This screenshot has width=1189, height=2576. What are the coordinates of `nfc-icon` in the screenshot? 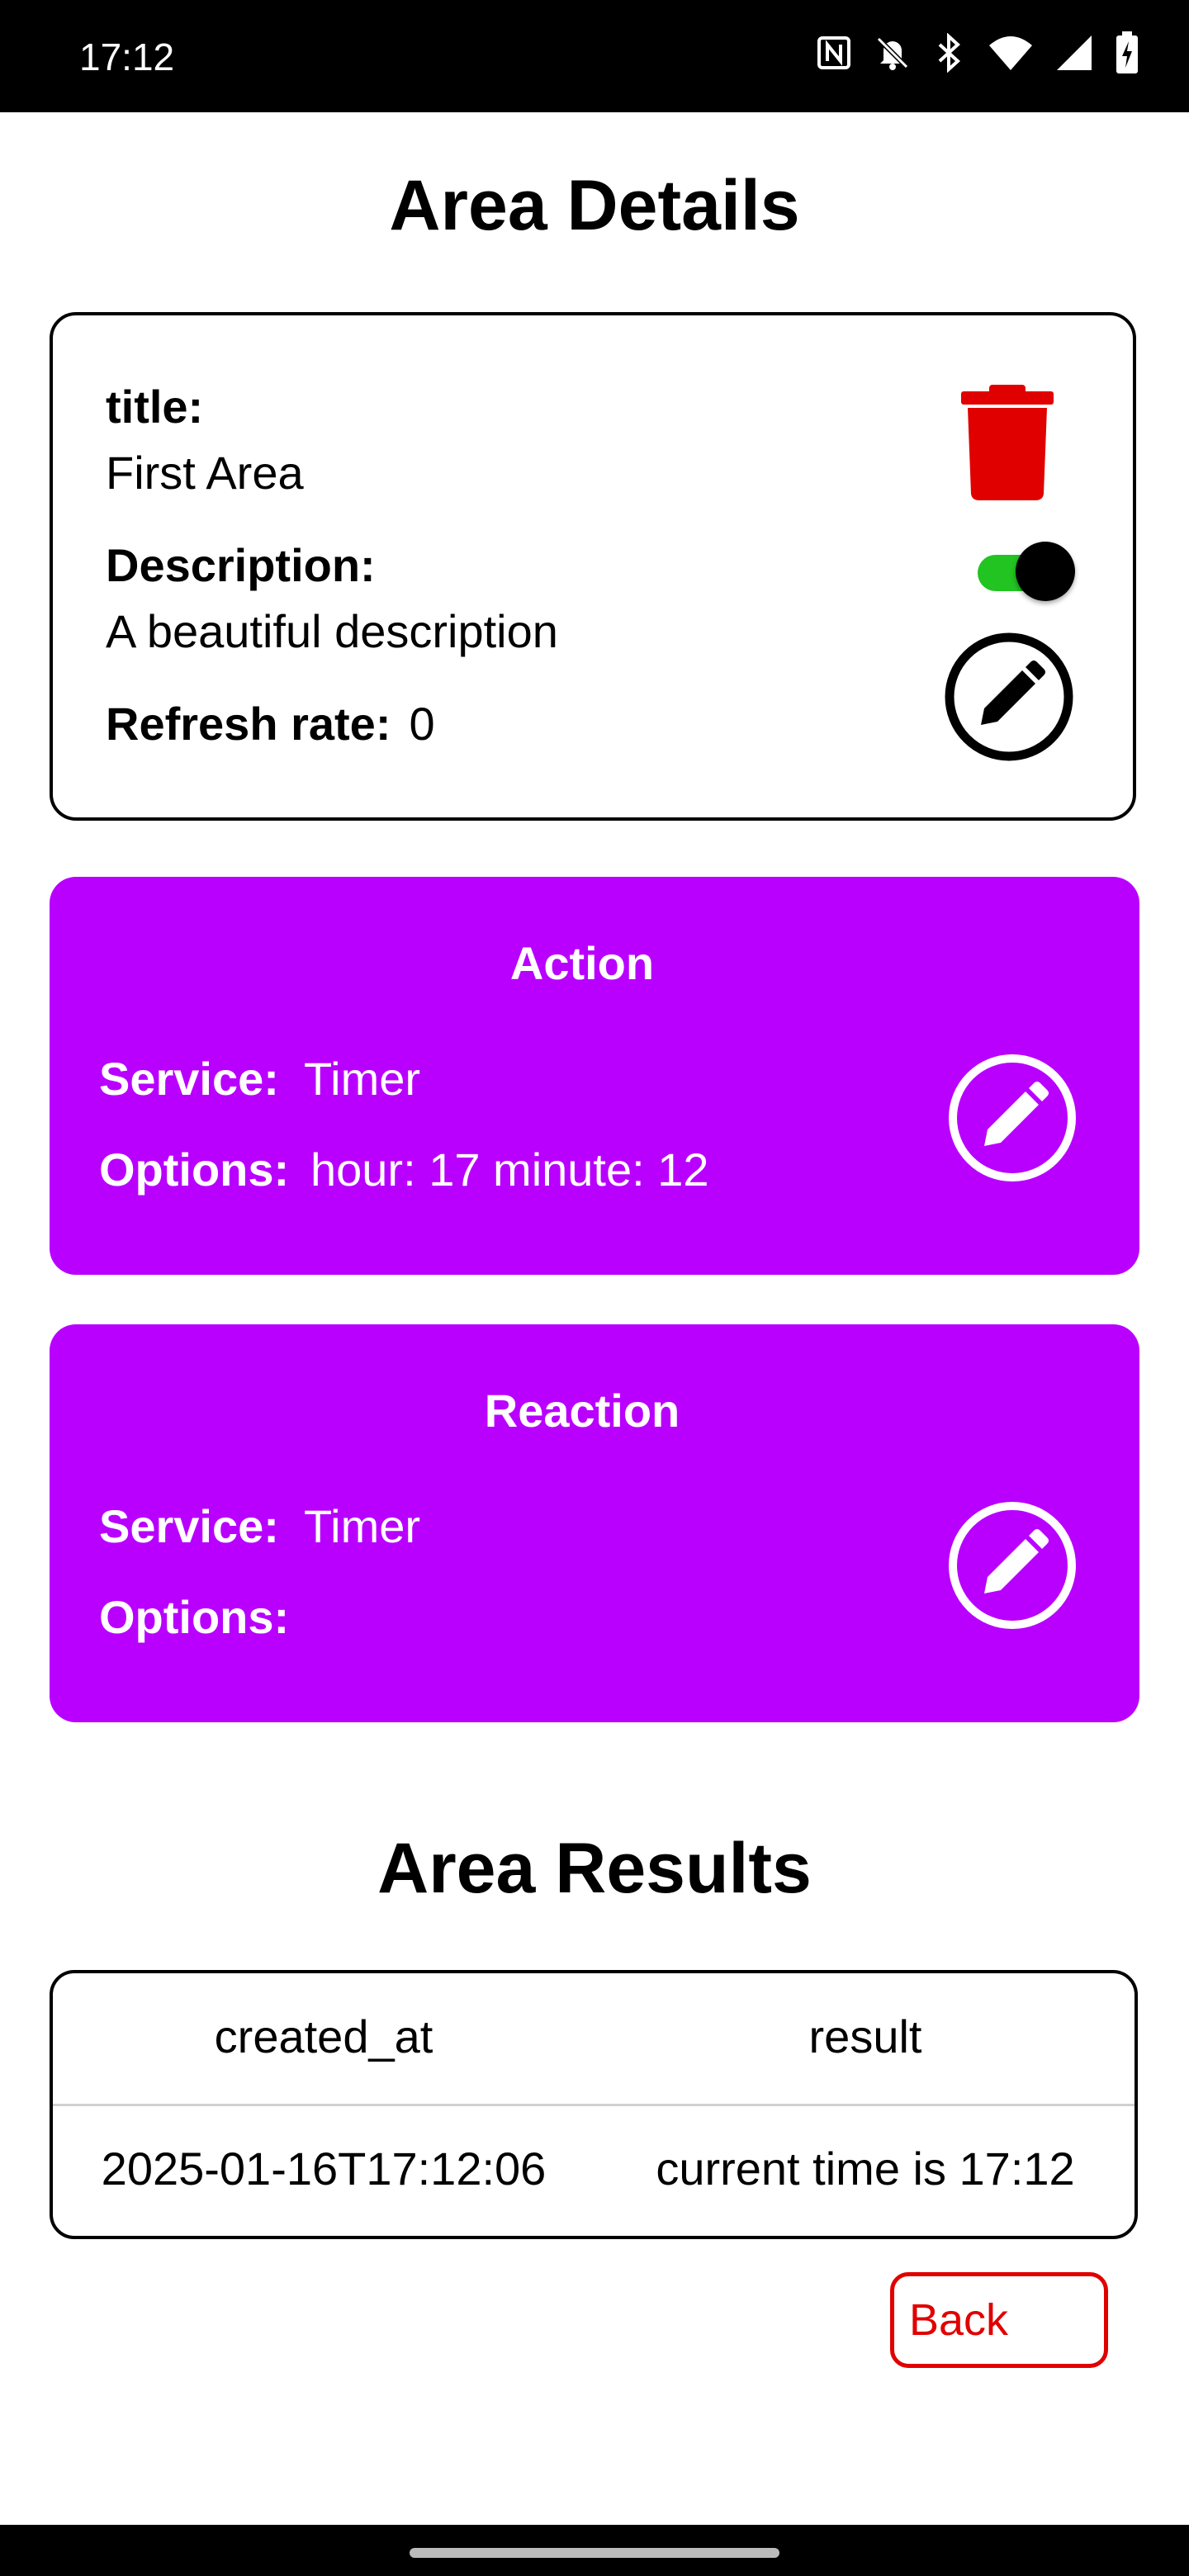 It's located at (833, 52).